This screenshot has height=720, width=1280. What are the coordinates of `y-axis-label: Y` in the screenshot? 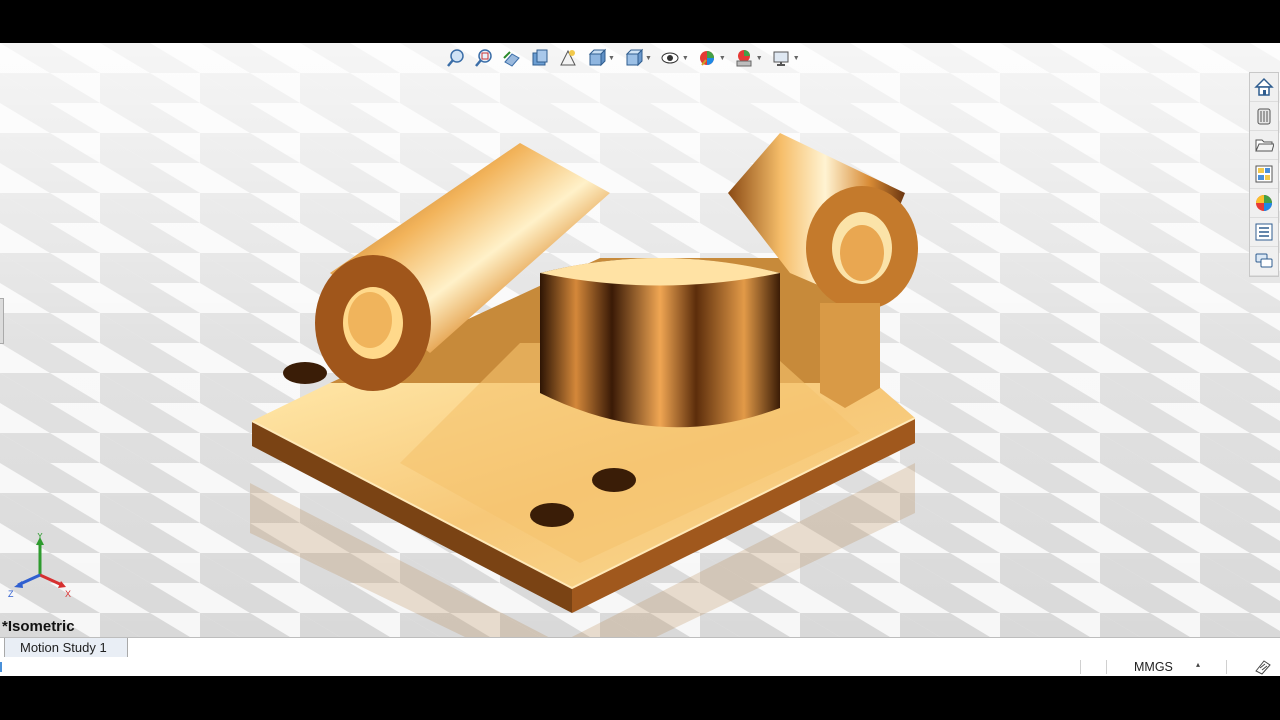 It's located at (40, 537).